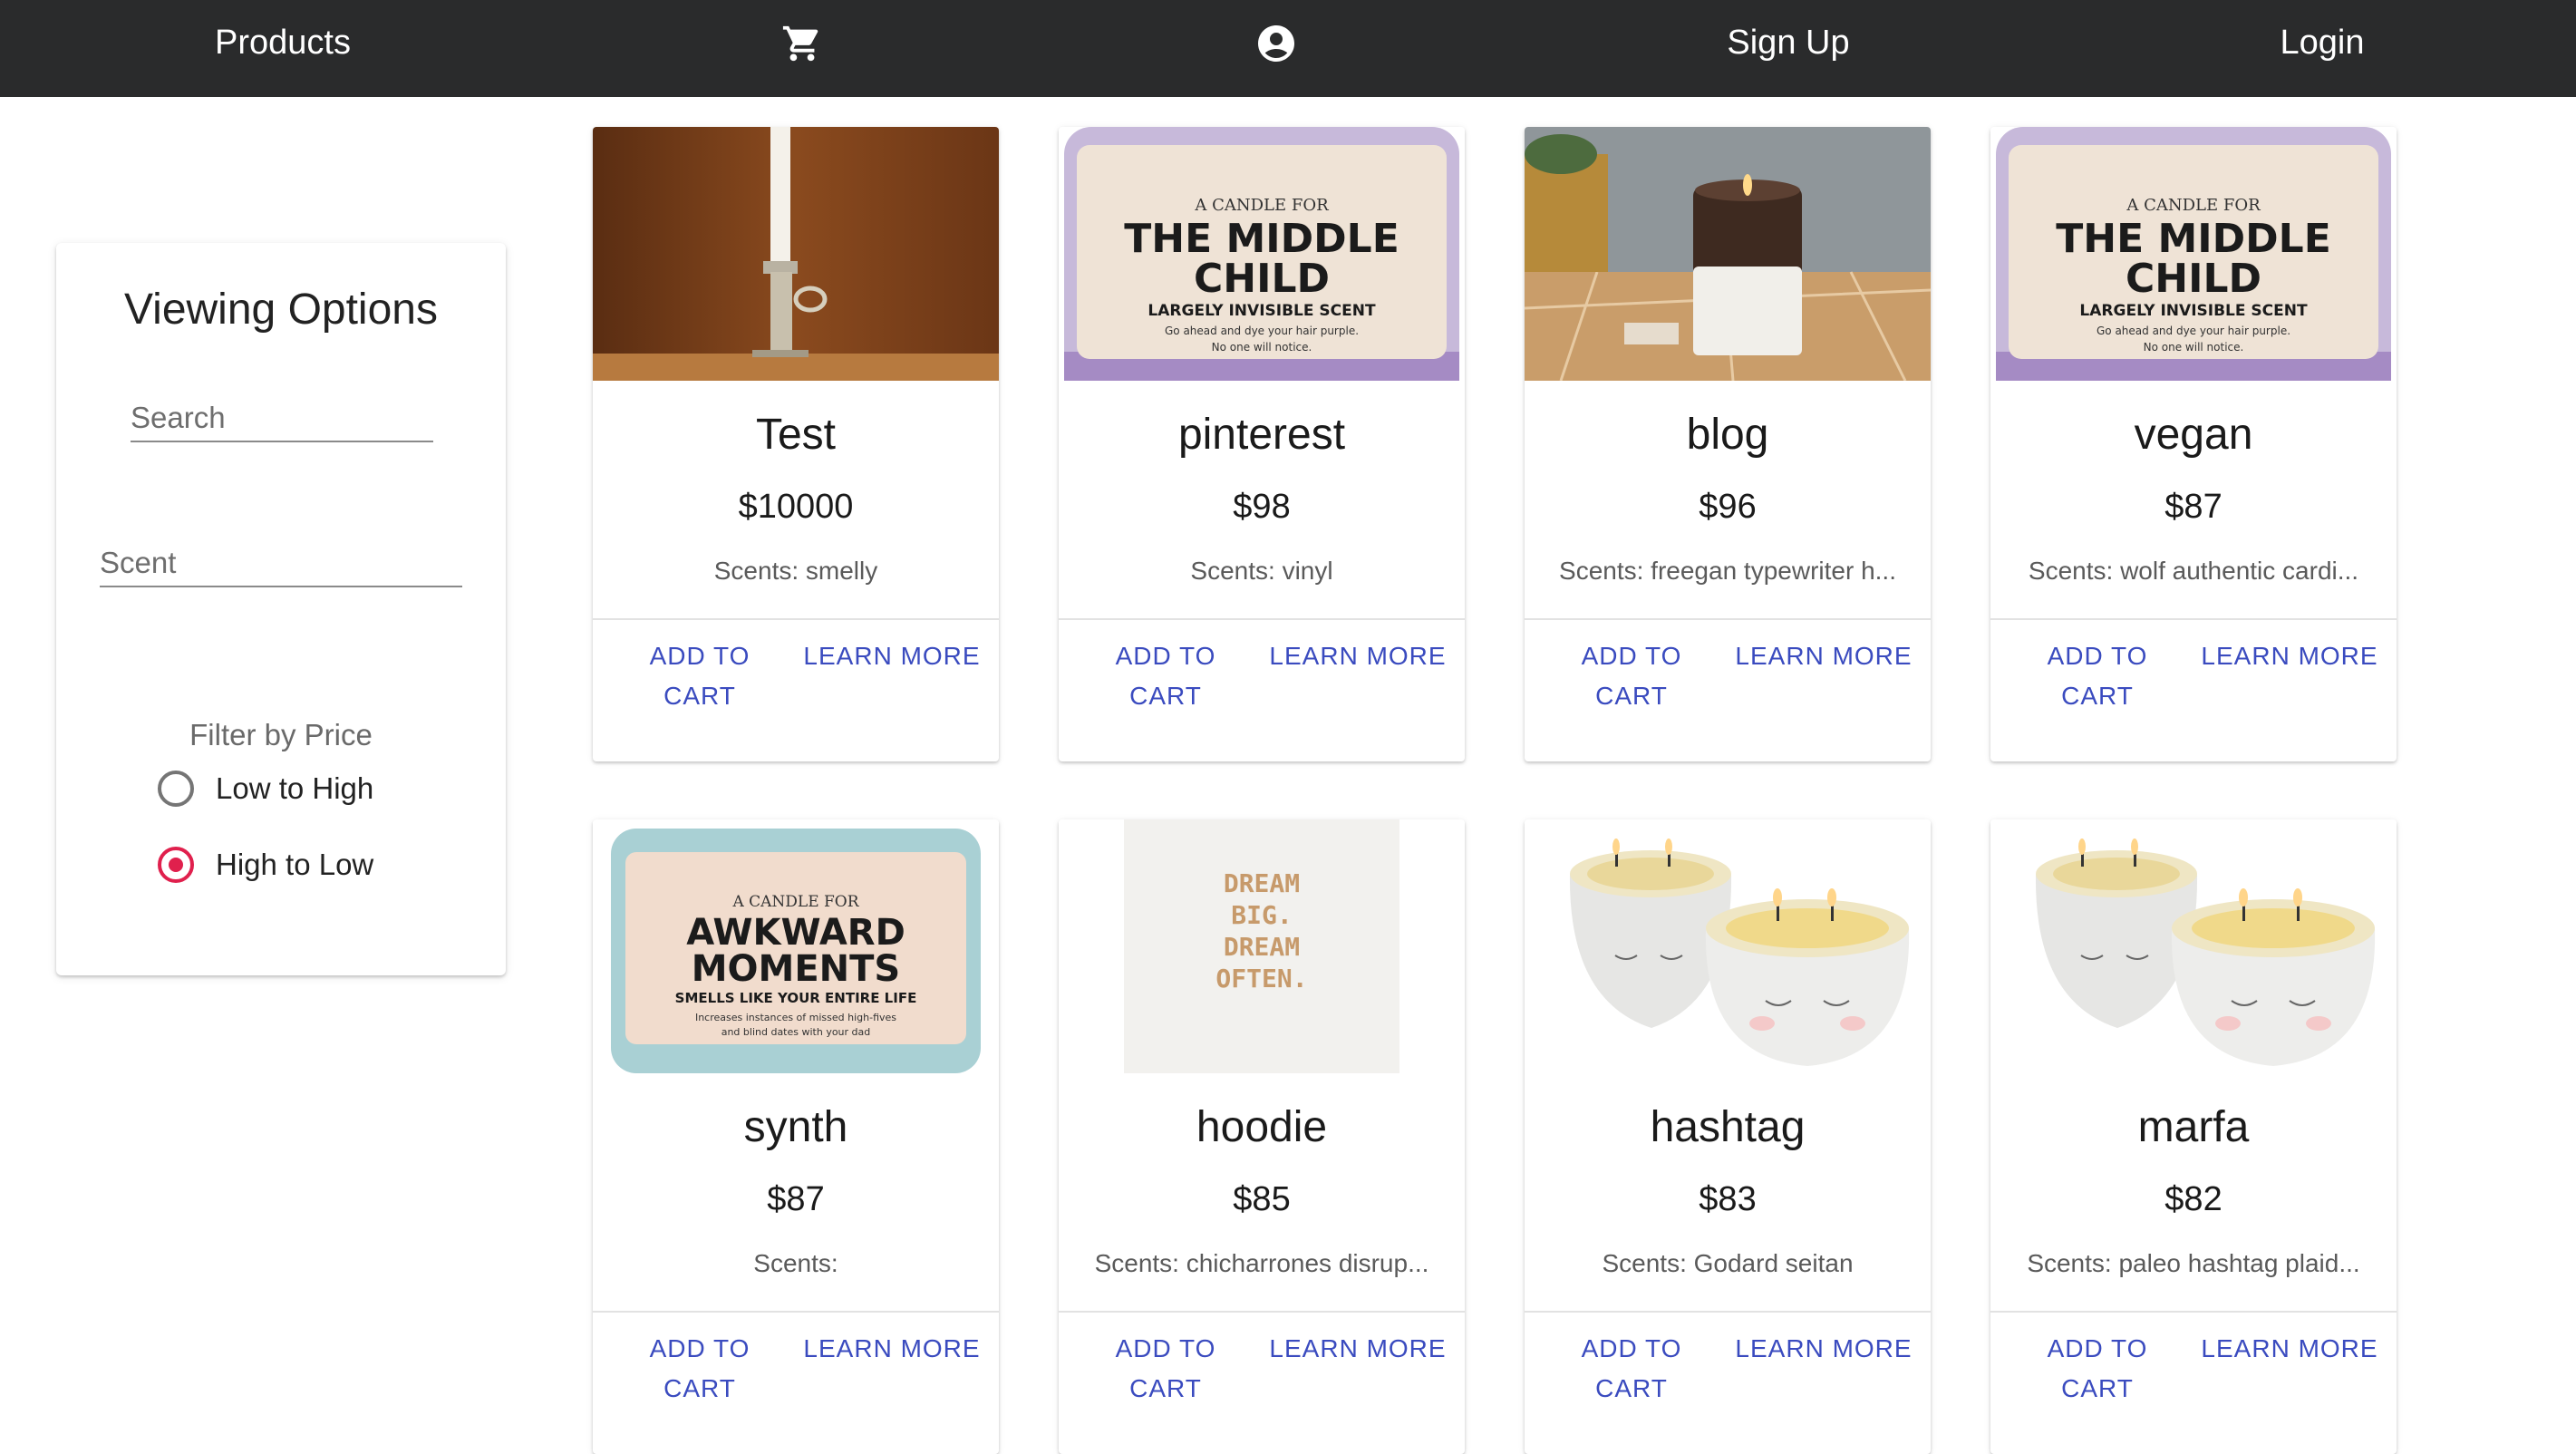  What do you see at coordinates (795, 1263) in the screenshot?
I see `product-scents: Scents:` at bounding box center [795, 1263].